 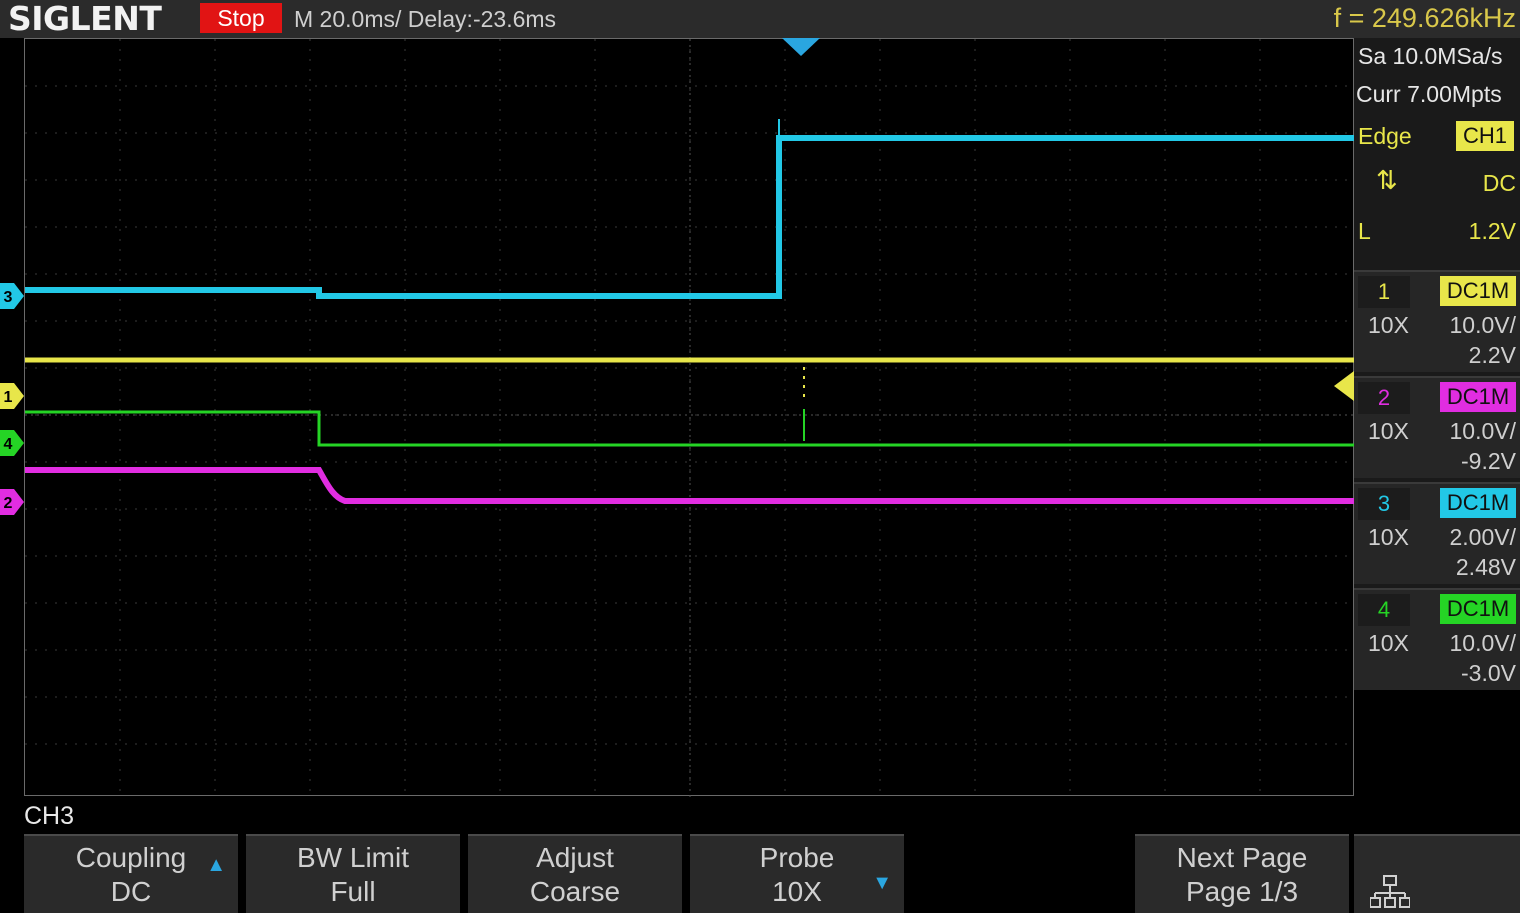 What do you see at coordinates (216, 865) in the screenshot?
I see `arrow-up-icon: ▲` at bounding box center [216, 865].